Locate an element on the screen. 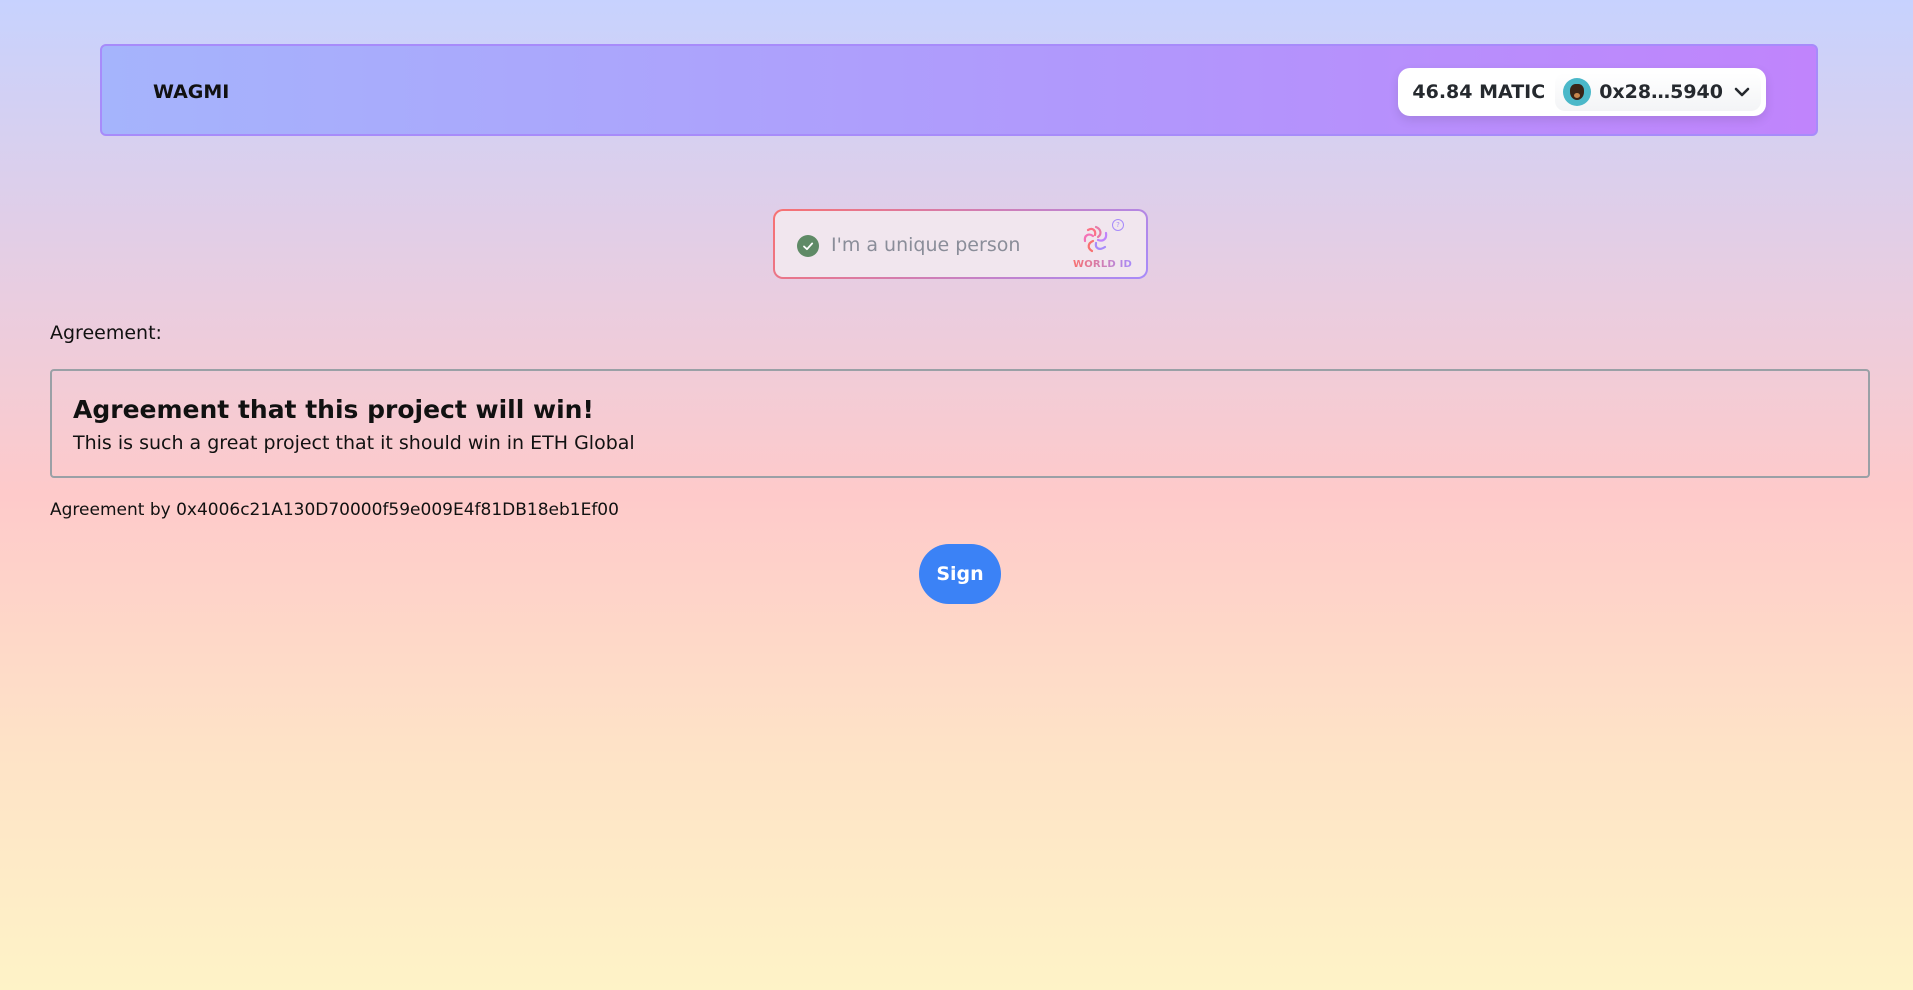 This screenshot has height=990, width=1913. agreement-label: Agreement: is located at coordinates (106, 333).